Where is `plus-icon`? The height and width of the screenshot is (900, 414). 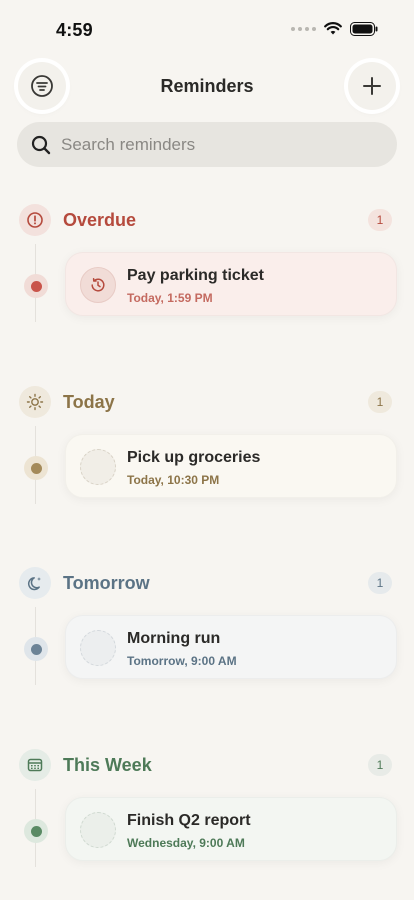
plus-icon is located at coordinates (372, 86).